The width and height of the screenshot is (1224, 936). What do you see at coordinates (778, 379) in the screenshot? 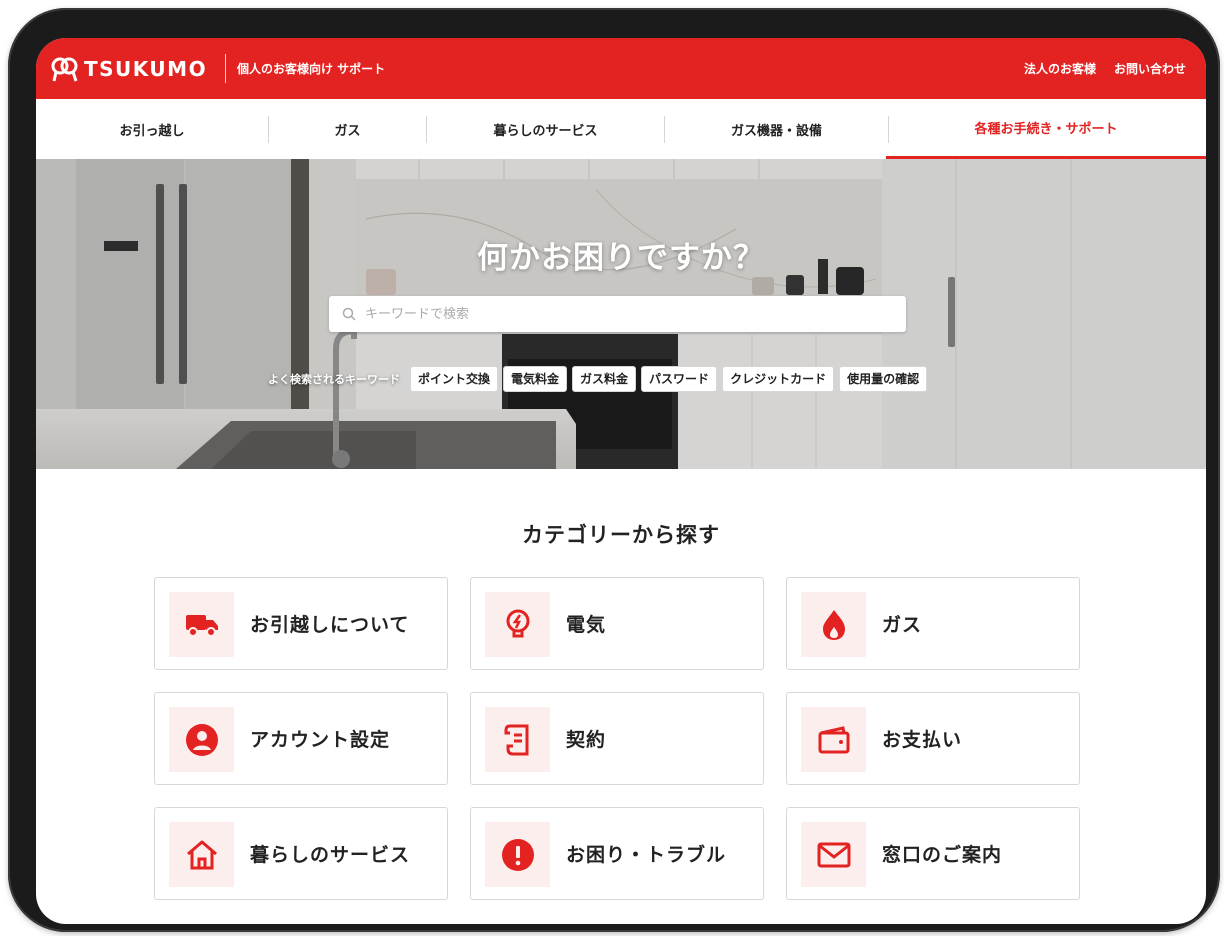
I see `keyword-chip: クレジットカード` at bounding box center [778, 379].